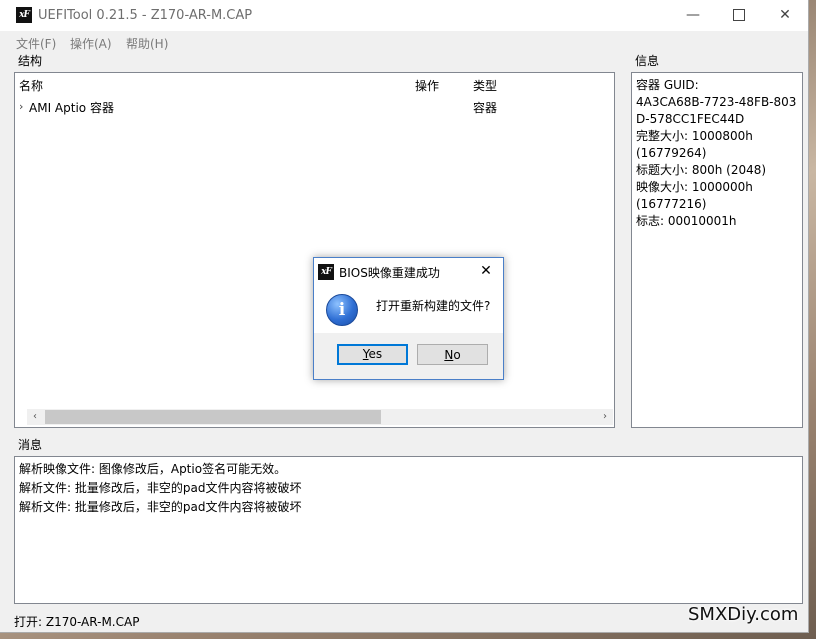  I want to click on menu-help: 帮助(H), so click(147, 43).